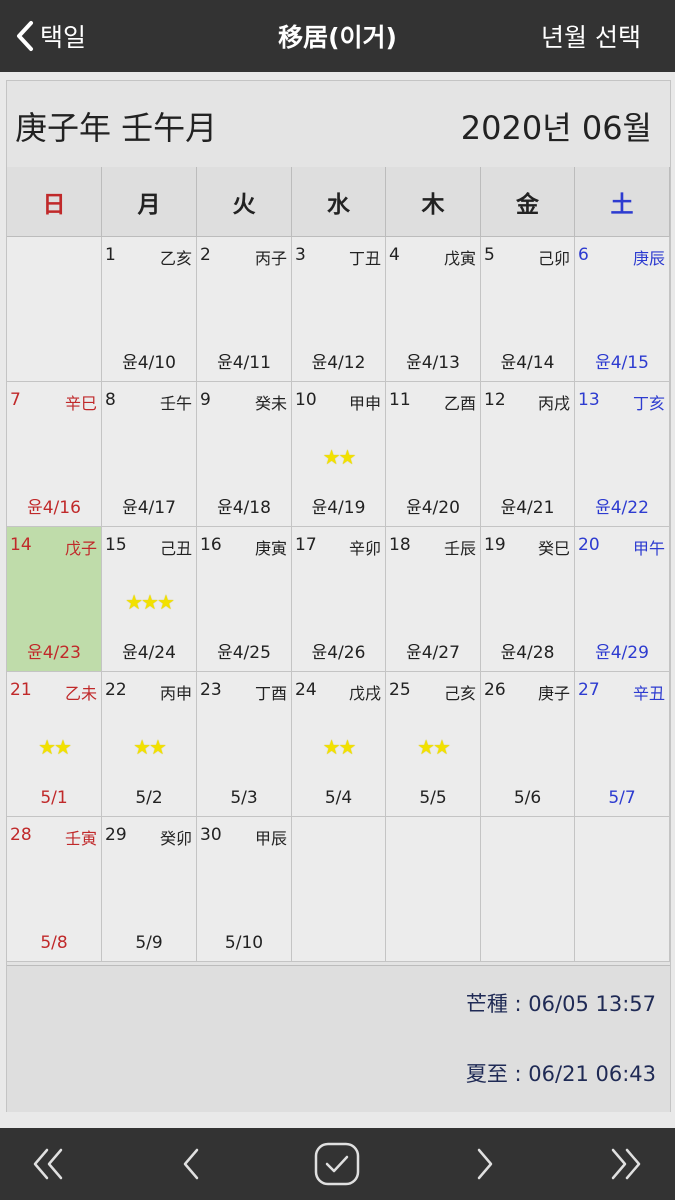 The width and height of the screenshot is (675, 1200). I want to click on calendar-day-cell: 23 丁酉 5/3, so click(244, 744).